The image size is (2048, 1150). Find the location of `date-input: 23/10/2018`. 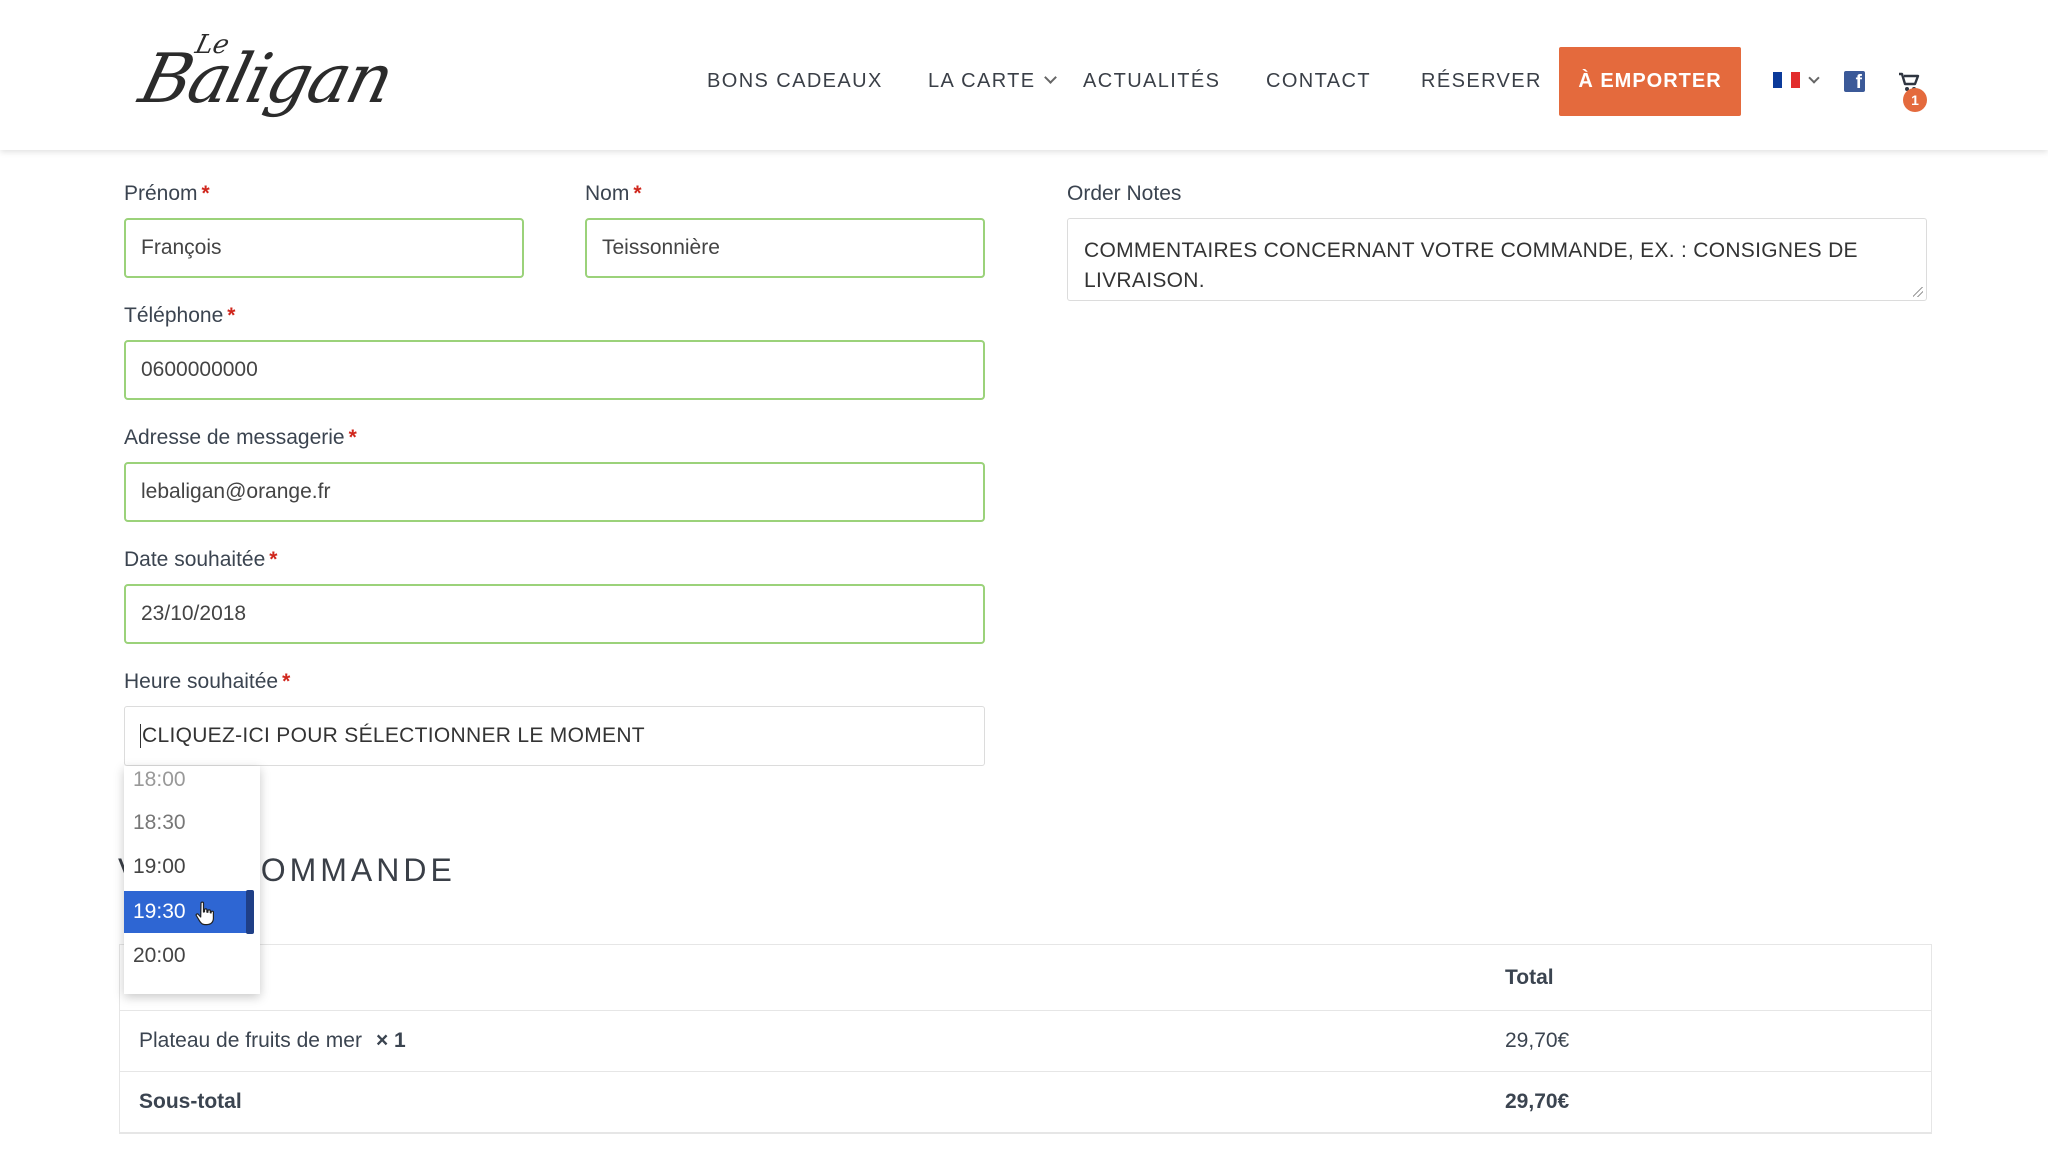

date-input: 23/10/2018 is located at coordinates (554, 614).